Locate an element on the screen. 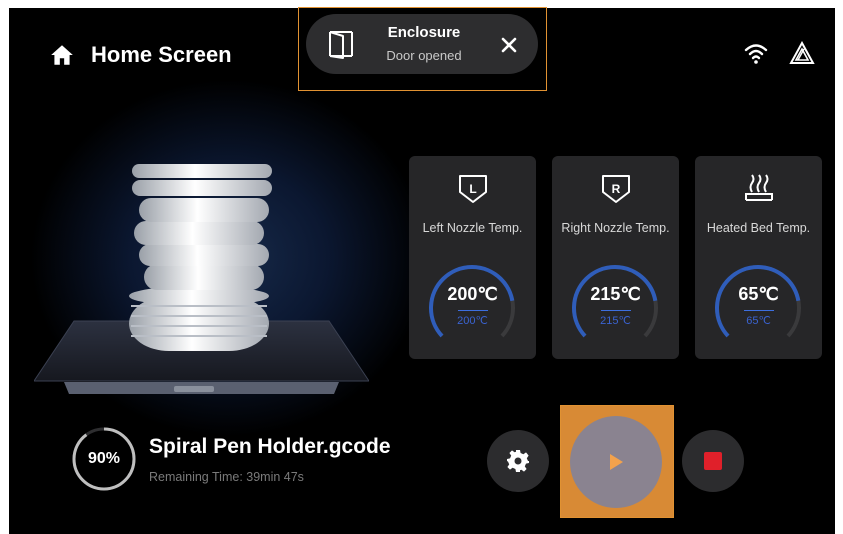 The width and height of the screenshot is (843, 534). stop-button is located at coordinates (713, 461).